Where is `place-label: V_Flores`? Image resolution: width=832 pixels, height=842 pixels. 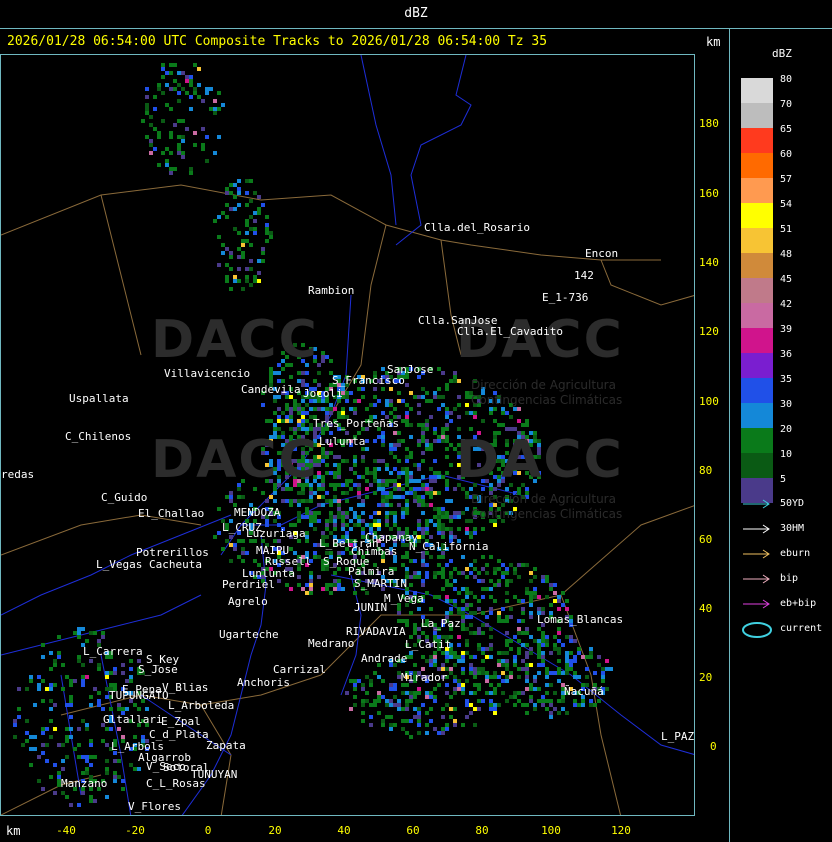
place-label: V_Flores is located at coordinates (154, 806).